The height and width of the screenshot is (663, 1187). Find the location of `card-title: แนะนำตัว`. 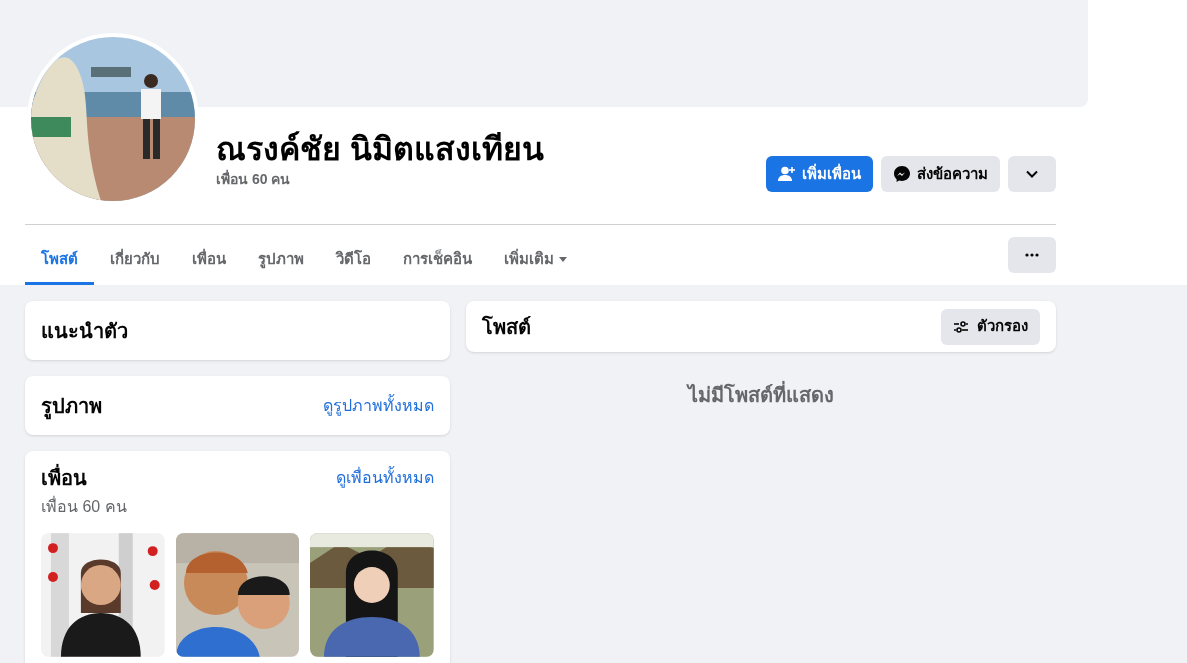

card-title: แนะนำตัว is located at coordinates (84, 331).